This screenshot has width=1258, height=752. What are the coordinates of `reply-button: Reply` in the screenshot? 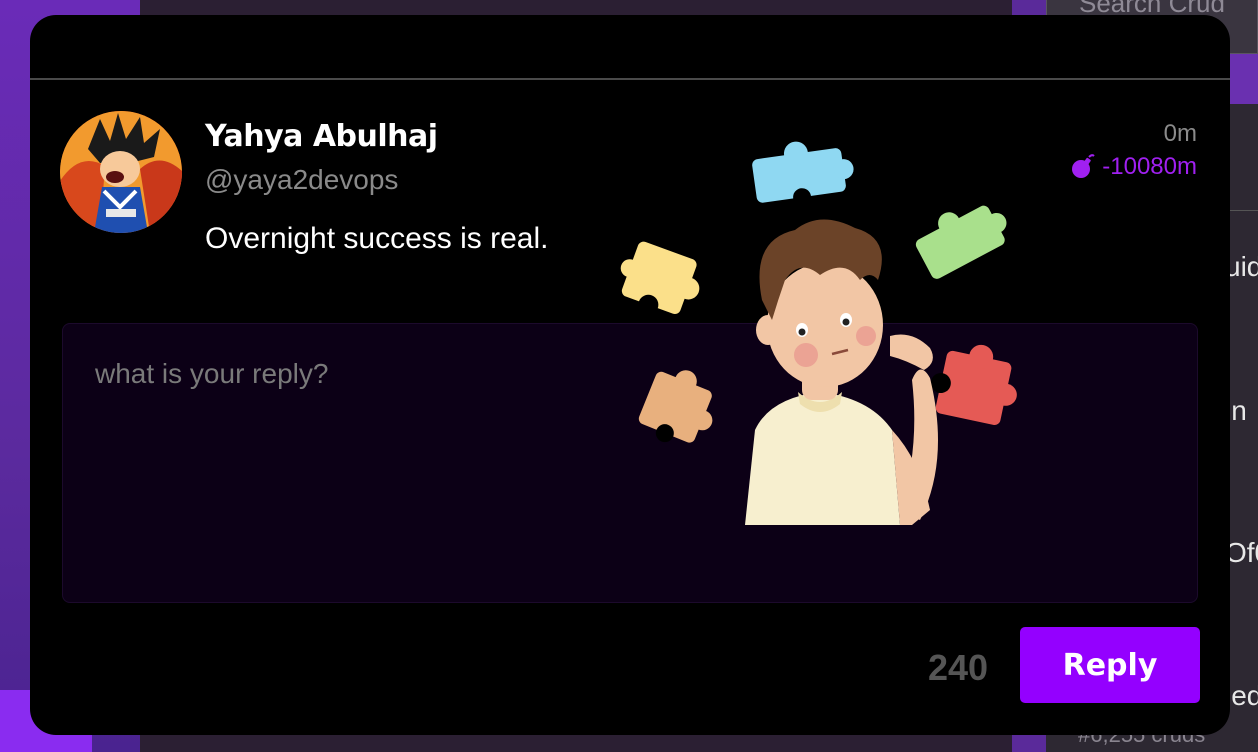 It's located at (1110, 665).